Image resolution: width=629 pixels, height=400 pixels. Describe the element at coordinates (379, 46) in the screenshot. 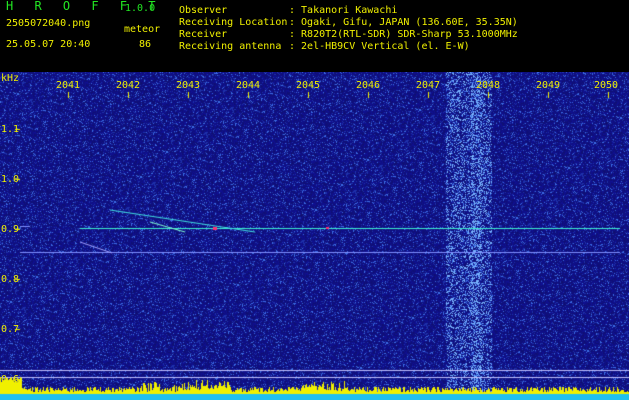

I see `field-antenna-value: : 2el-HB9CV Vertical (el. E-W)` at that location.